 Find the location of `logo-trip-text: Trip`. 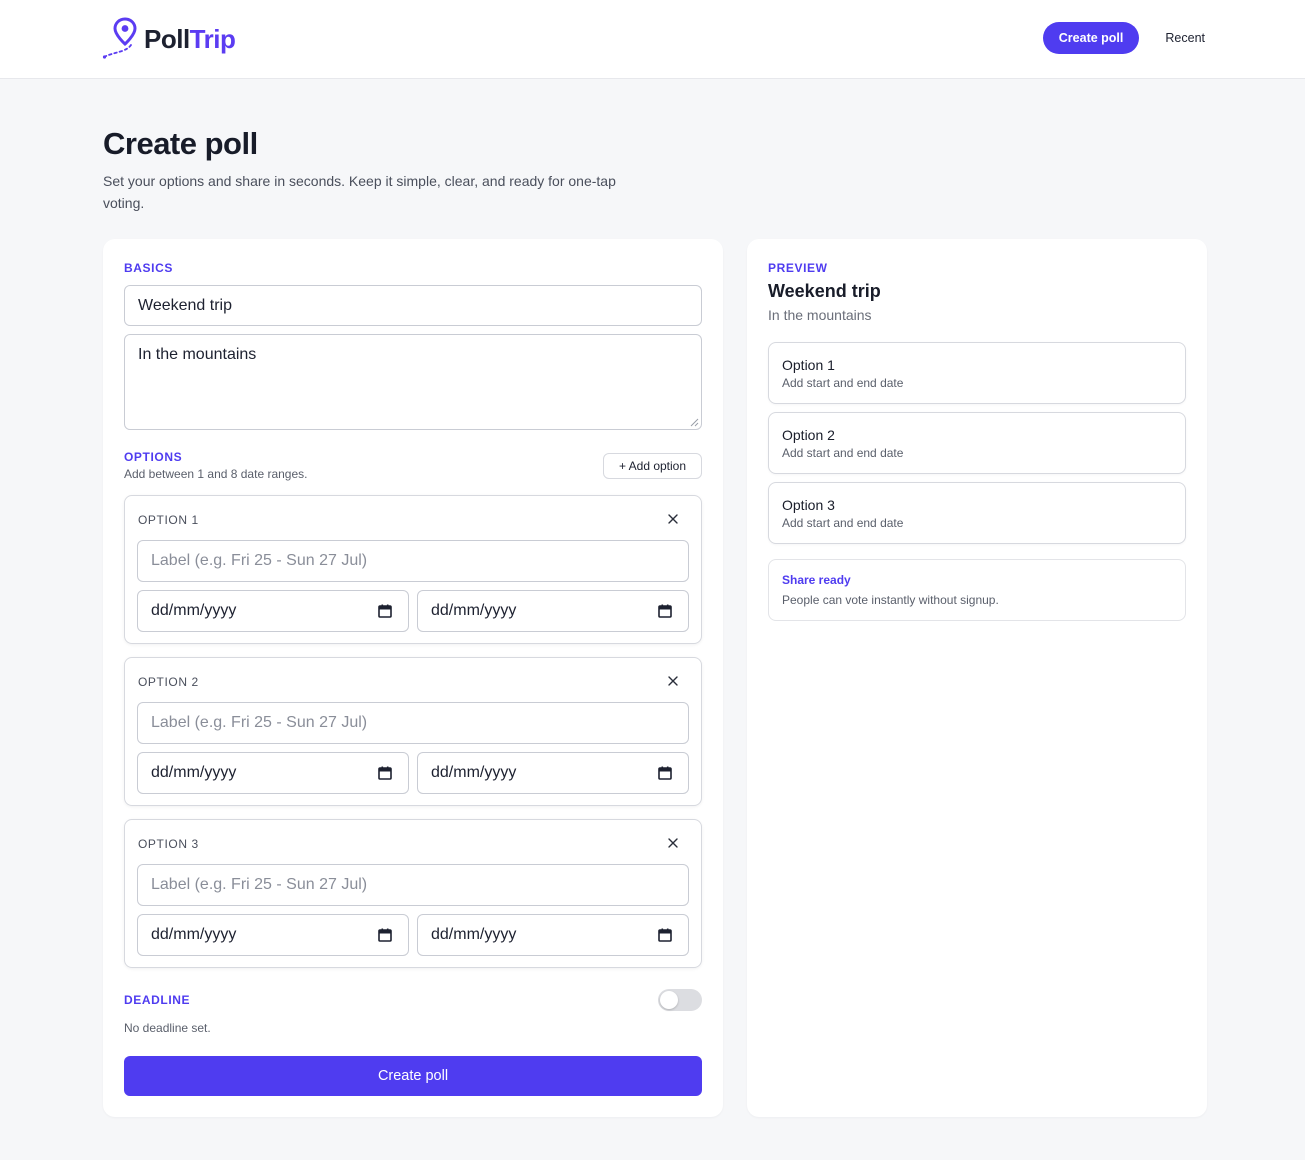

logo-trip-text: Trip is located at coordinates (212, 38).